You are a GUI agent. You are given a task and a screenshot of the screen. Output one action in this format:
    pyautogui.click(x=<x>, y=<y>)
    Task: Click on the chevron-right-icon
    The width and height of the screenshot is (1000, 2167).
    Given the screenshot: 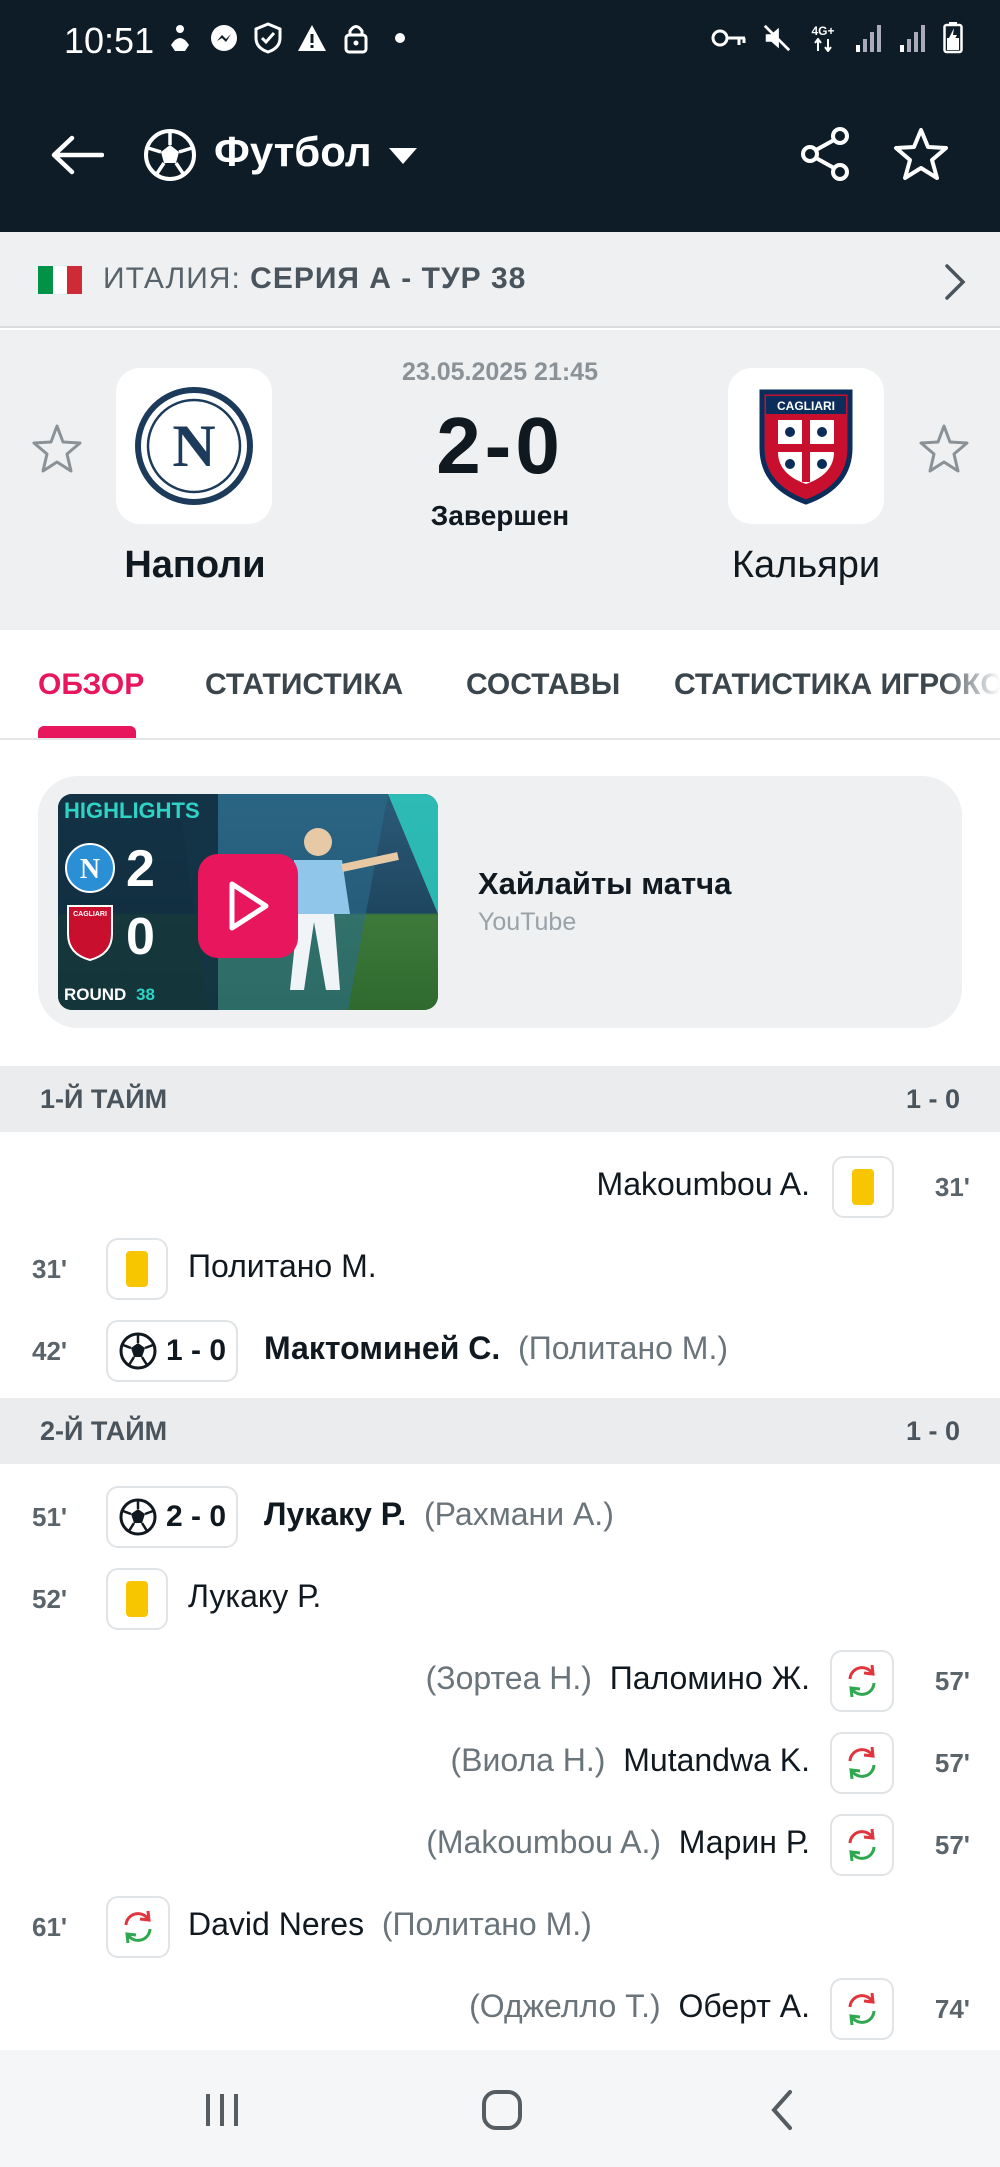 What is the action you would take?
    pyautogui.click(x=955, y=282)
    